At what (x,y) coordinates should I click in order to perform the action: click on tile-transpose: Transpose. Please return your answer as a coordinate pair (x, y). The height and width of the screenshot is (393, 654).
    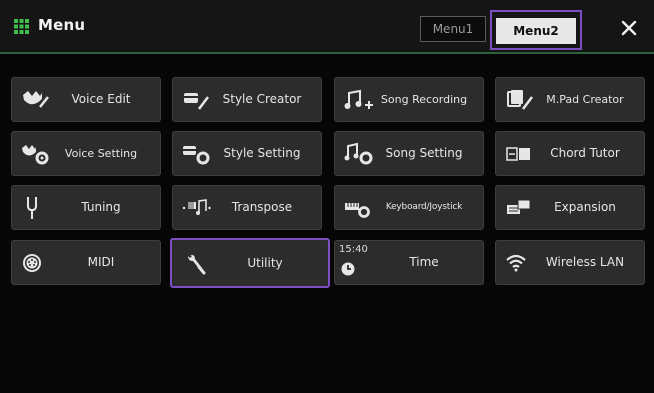
    Looking at the image, I should click on (247, 207).